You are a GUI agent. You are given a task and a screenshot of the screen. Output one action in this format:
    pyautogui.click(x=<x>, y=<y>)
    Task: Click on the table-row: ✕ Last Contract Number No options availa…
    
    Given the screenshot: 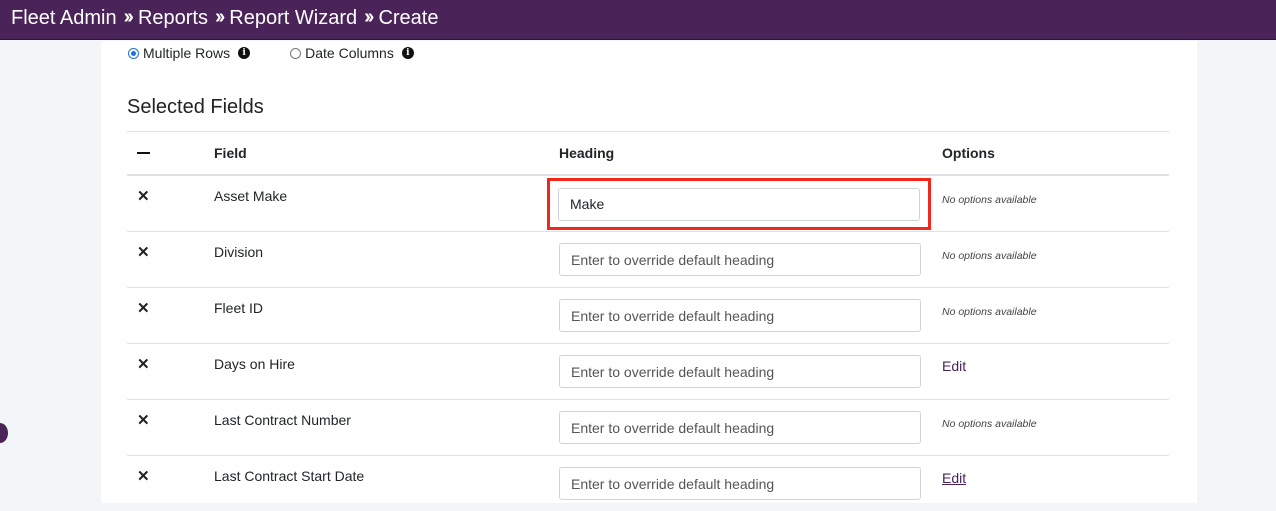 What is the action you would take?
    pyautogui.click(x=648, y=428)
    